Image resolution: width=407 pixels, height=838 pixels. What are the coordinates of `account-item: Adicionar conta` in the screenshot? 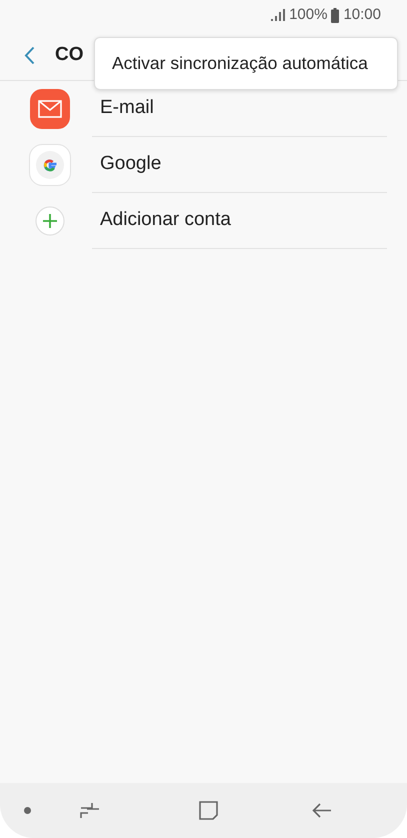 It's located at (239, 221).